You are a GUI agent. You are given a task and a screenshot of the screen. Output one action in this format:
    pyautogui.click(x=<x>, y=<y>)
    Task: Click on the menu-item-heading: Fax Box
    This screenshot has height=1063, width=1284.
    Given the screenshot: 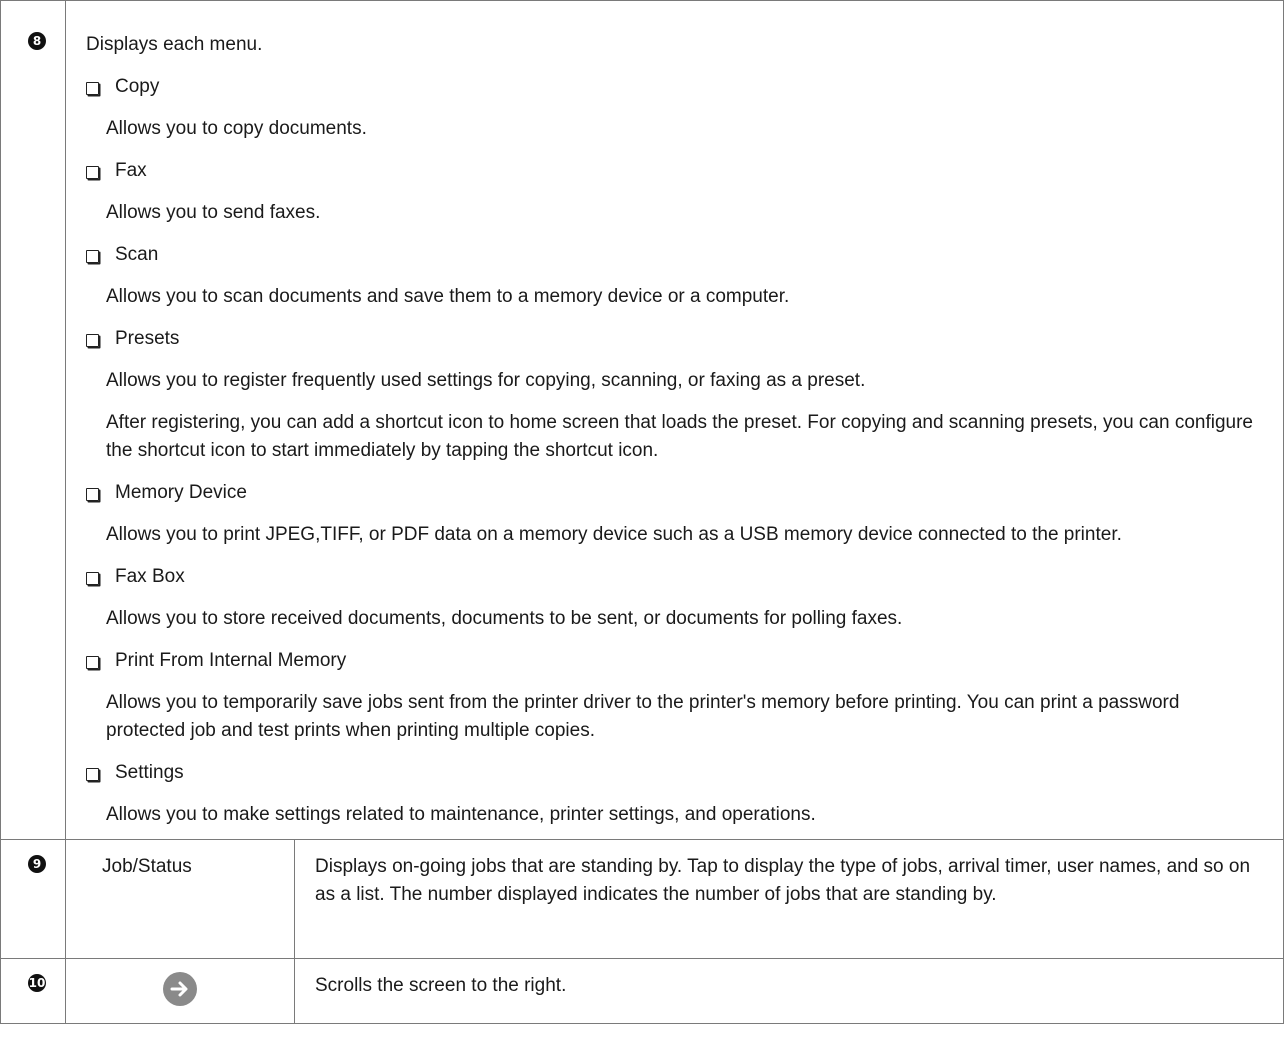 What is the action you would take?
    pyautogui.click(x=674, y=577)
    